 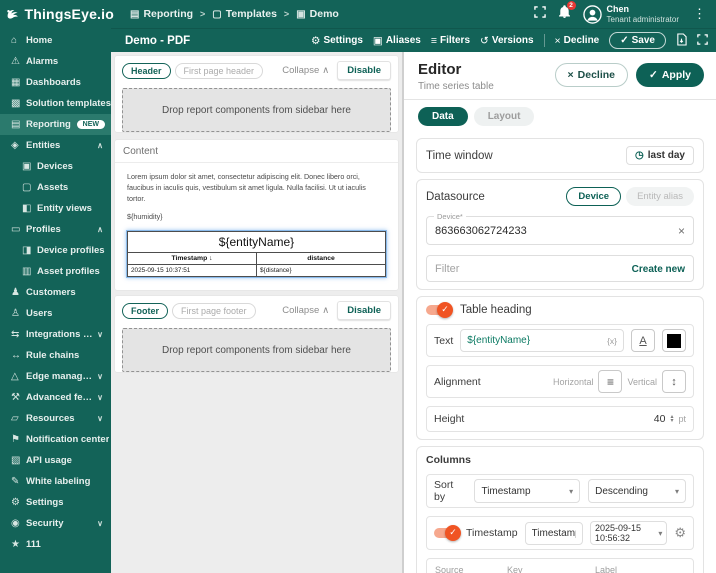 What do you see at coordinates (55, 166) in the screenshot?
I see `sidebar-item-devices: ▣ Devices` at bounding box center [55, 166].